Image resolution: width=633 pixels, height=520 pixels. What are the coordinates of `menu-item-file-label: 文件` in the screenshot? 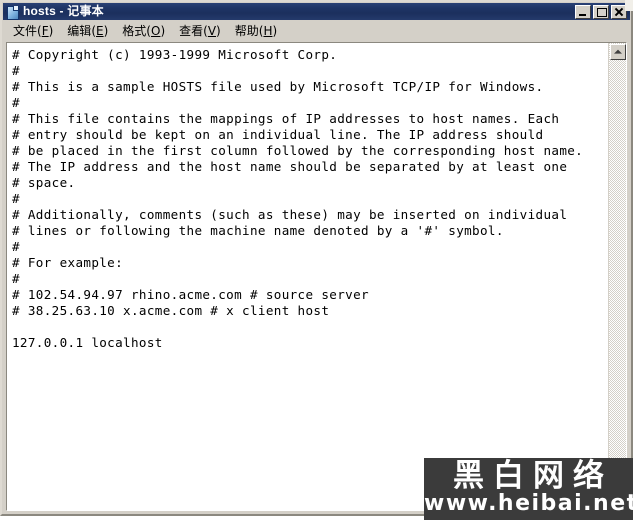 It's located at (25, 31).